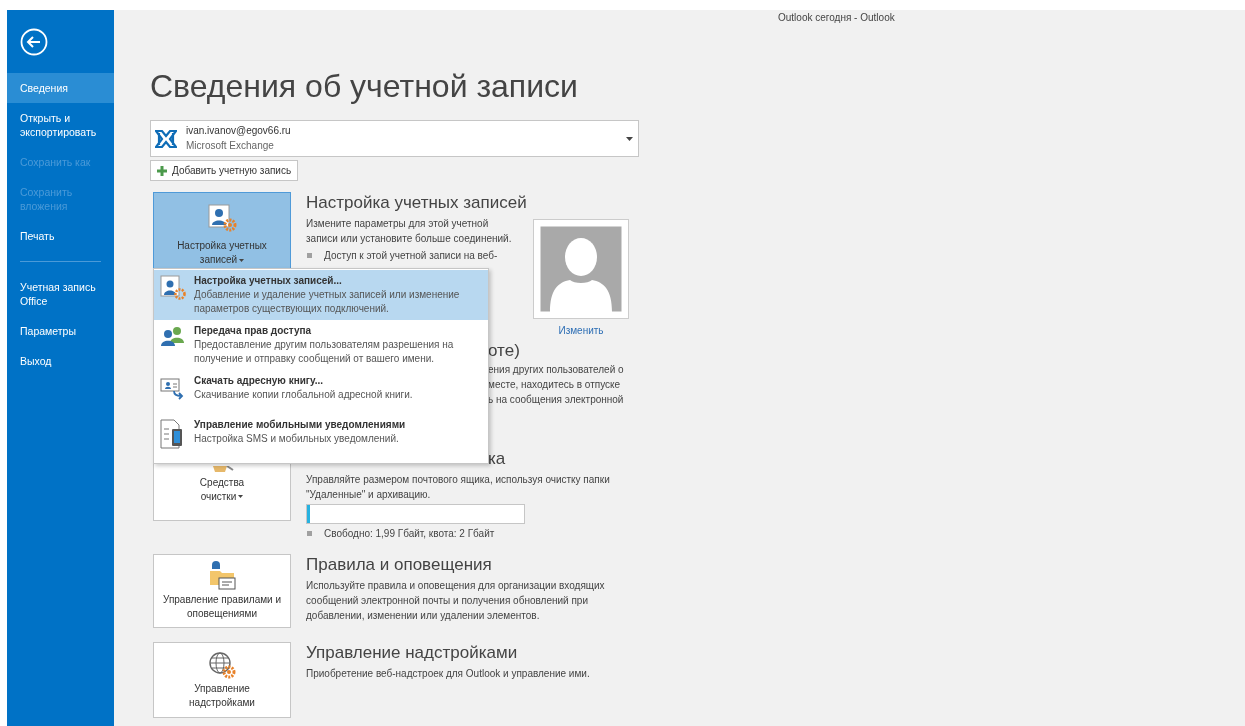 The image size is (1245, 726). I want to click on description-text: Управляйте размером почтового ящика, используя очистку папки "Удаленные" и архивацию., so click(458, 487).